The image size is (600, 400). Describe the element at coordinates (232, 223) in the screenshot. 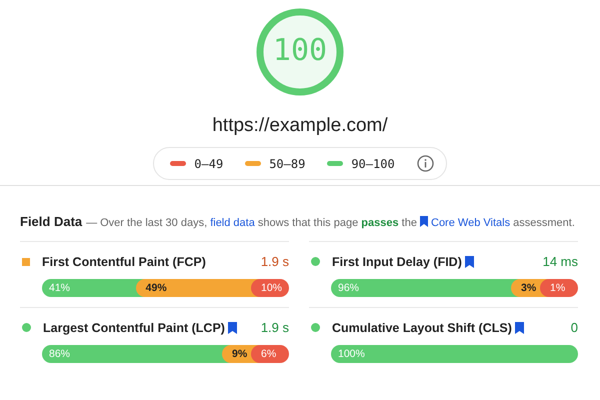

I see `field-data-link: field data` at that location.